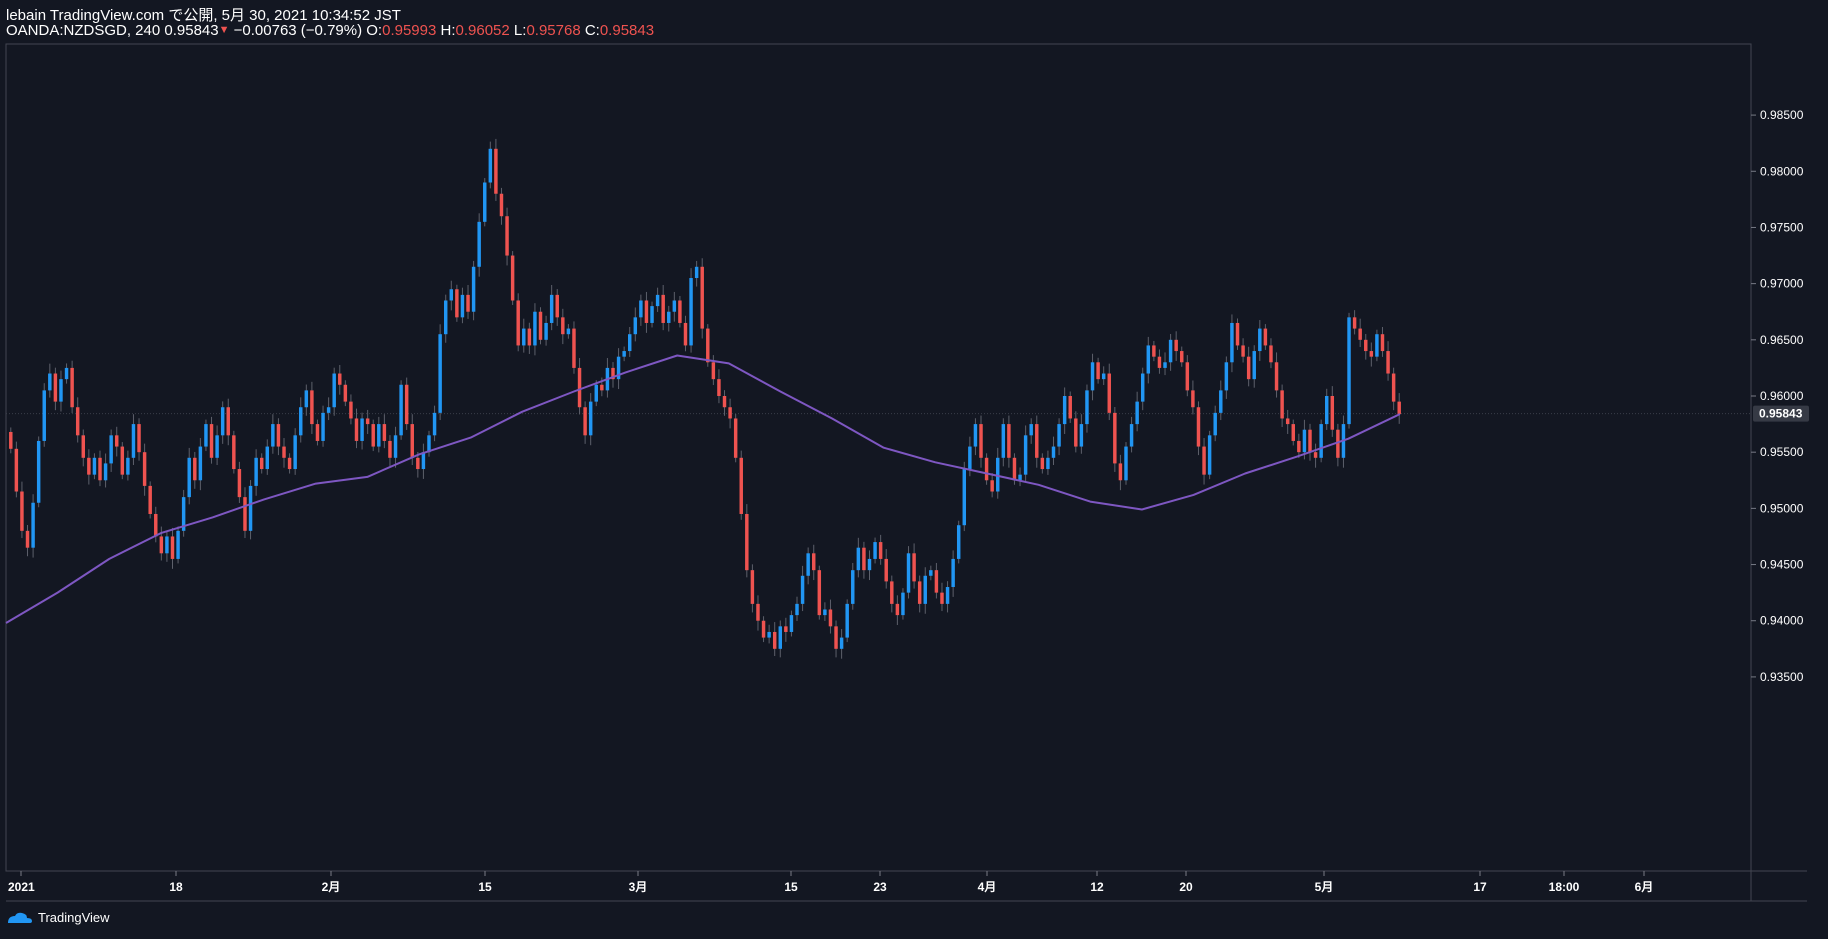 The height and width of the screenshot is (939, 1828). What do you see at coordinates (1782, 115) in the screenshot?
I see `price-tick-label: 0.98500` at bounding box center [1782, 115].